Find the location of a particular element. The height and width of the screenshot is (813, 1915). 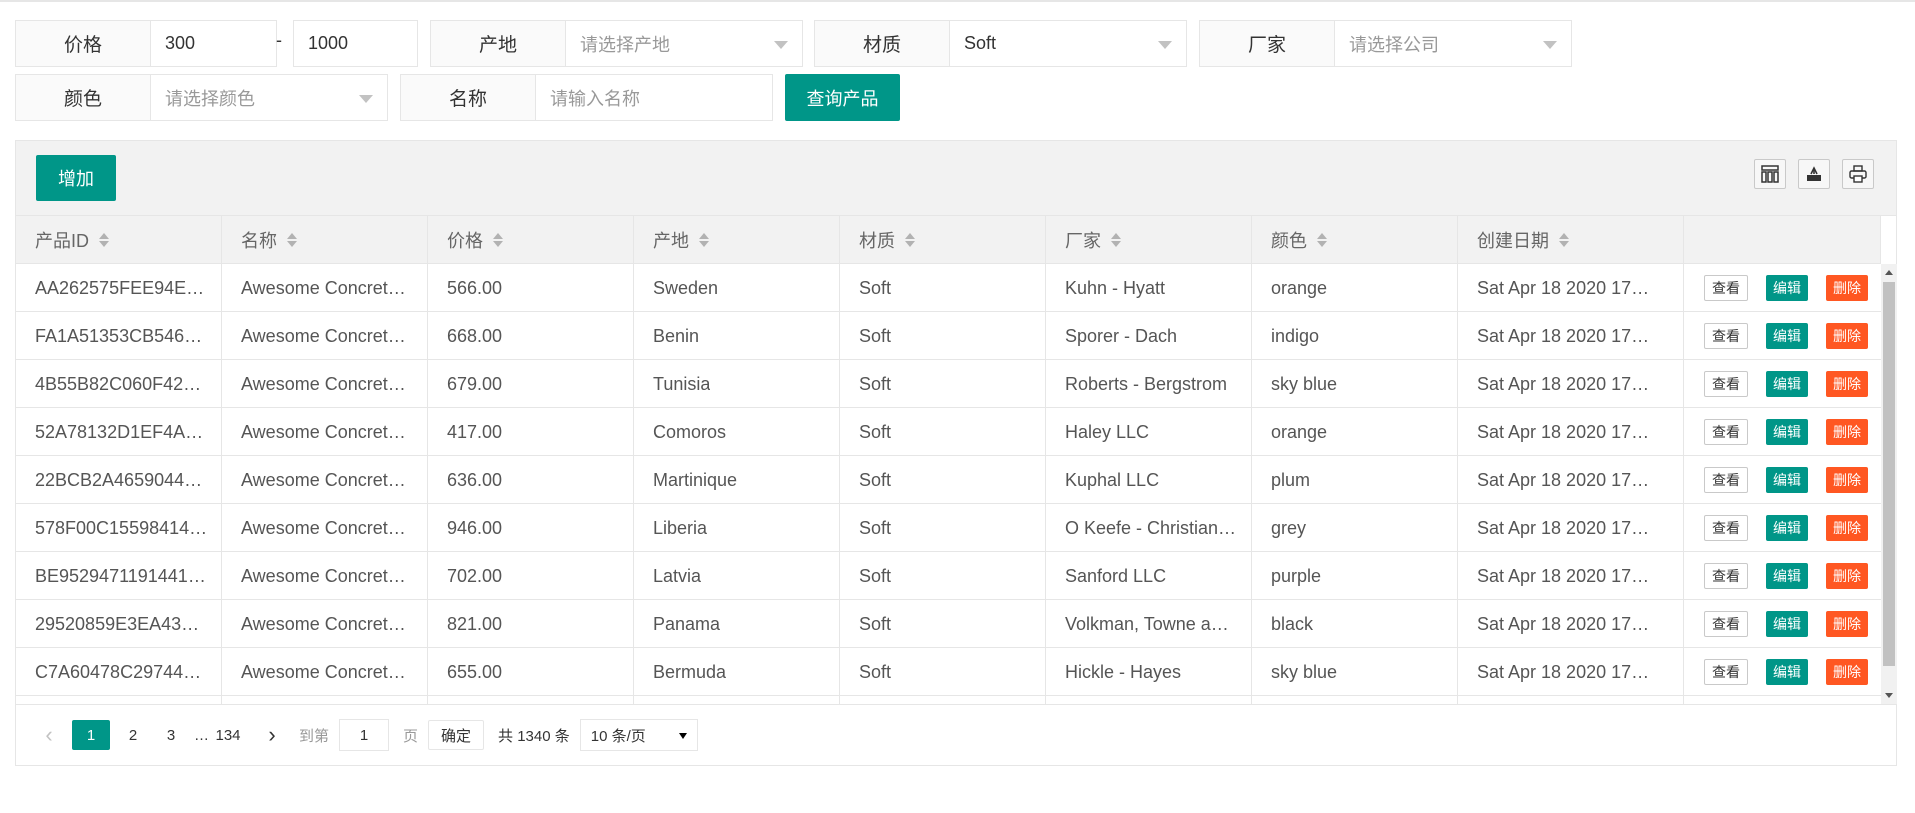

origin-filter: 产地 请选择产地 is located at coordinates (616, 43).